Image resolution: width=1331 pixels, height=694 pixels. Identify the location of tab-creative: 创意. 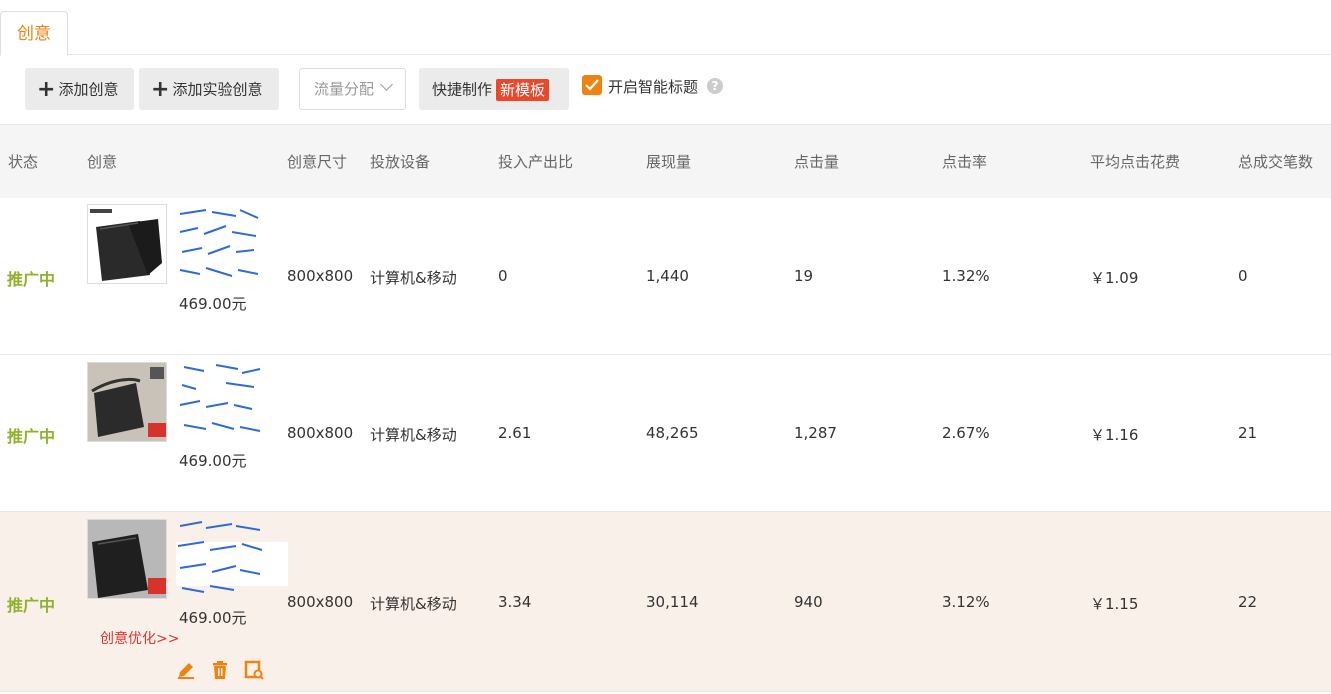
(34, 33).